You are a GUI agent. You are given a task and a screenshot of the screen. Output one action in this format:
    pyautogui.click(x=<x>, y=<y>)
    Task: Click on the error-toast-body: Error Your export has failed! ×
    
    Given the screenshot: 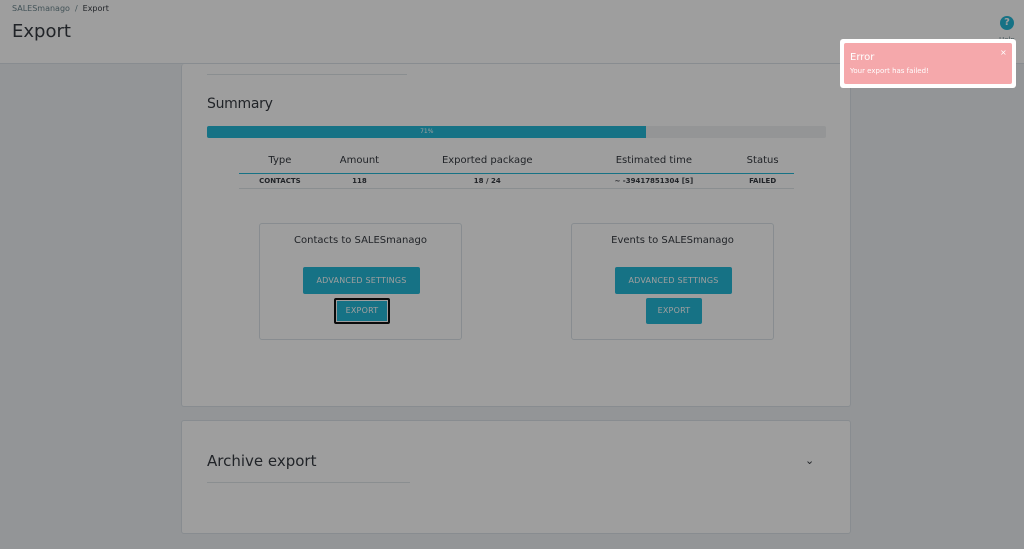 What is the action you would take?
    pyautogui.click(x=928, y=63)
    